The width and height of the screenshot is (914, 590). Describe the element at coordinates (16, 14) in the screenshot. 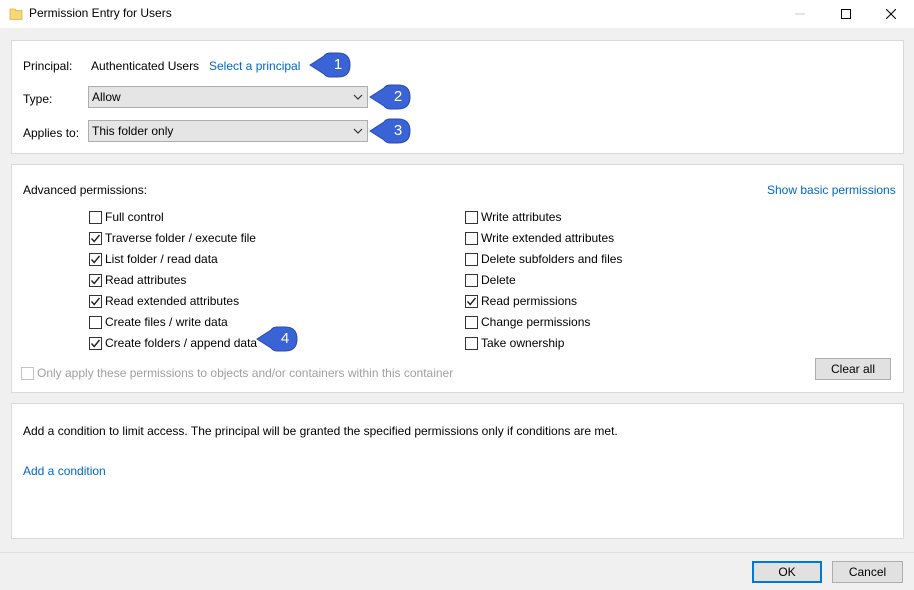

I see `folder-icon` at that location.